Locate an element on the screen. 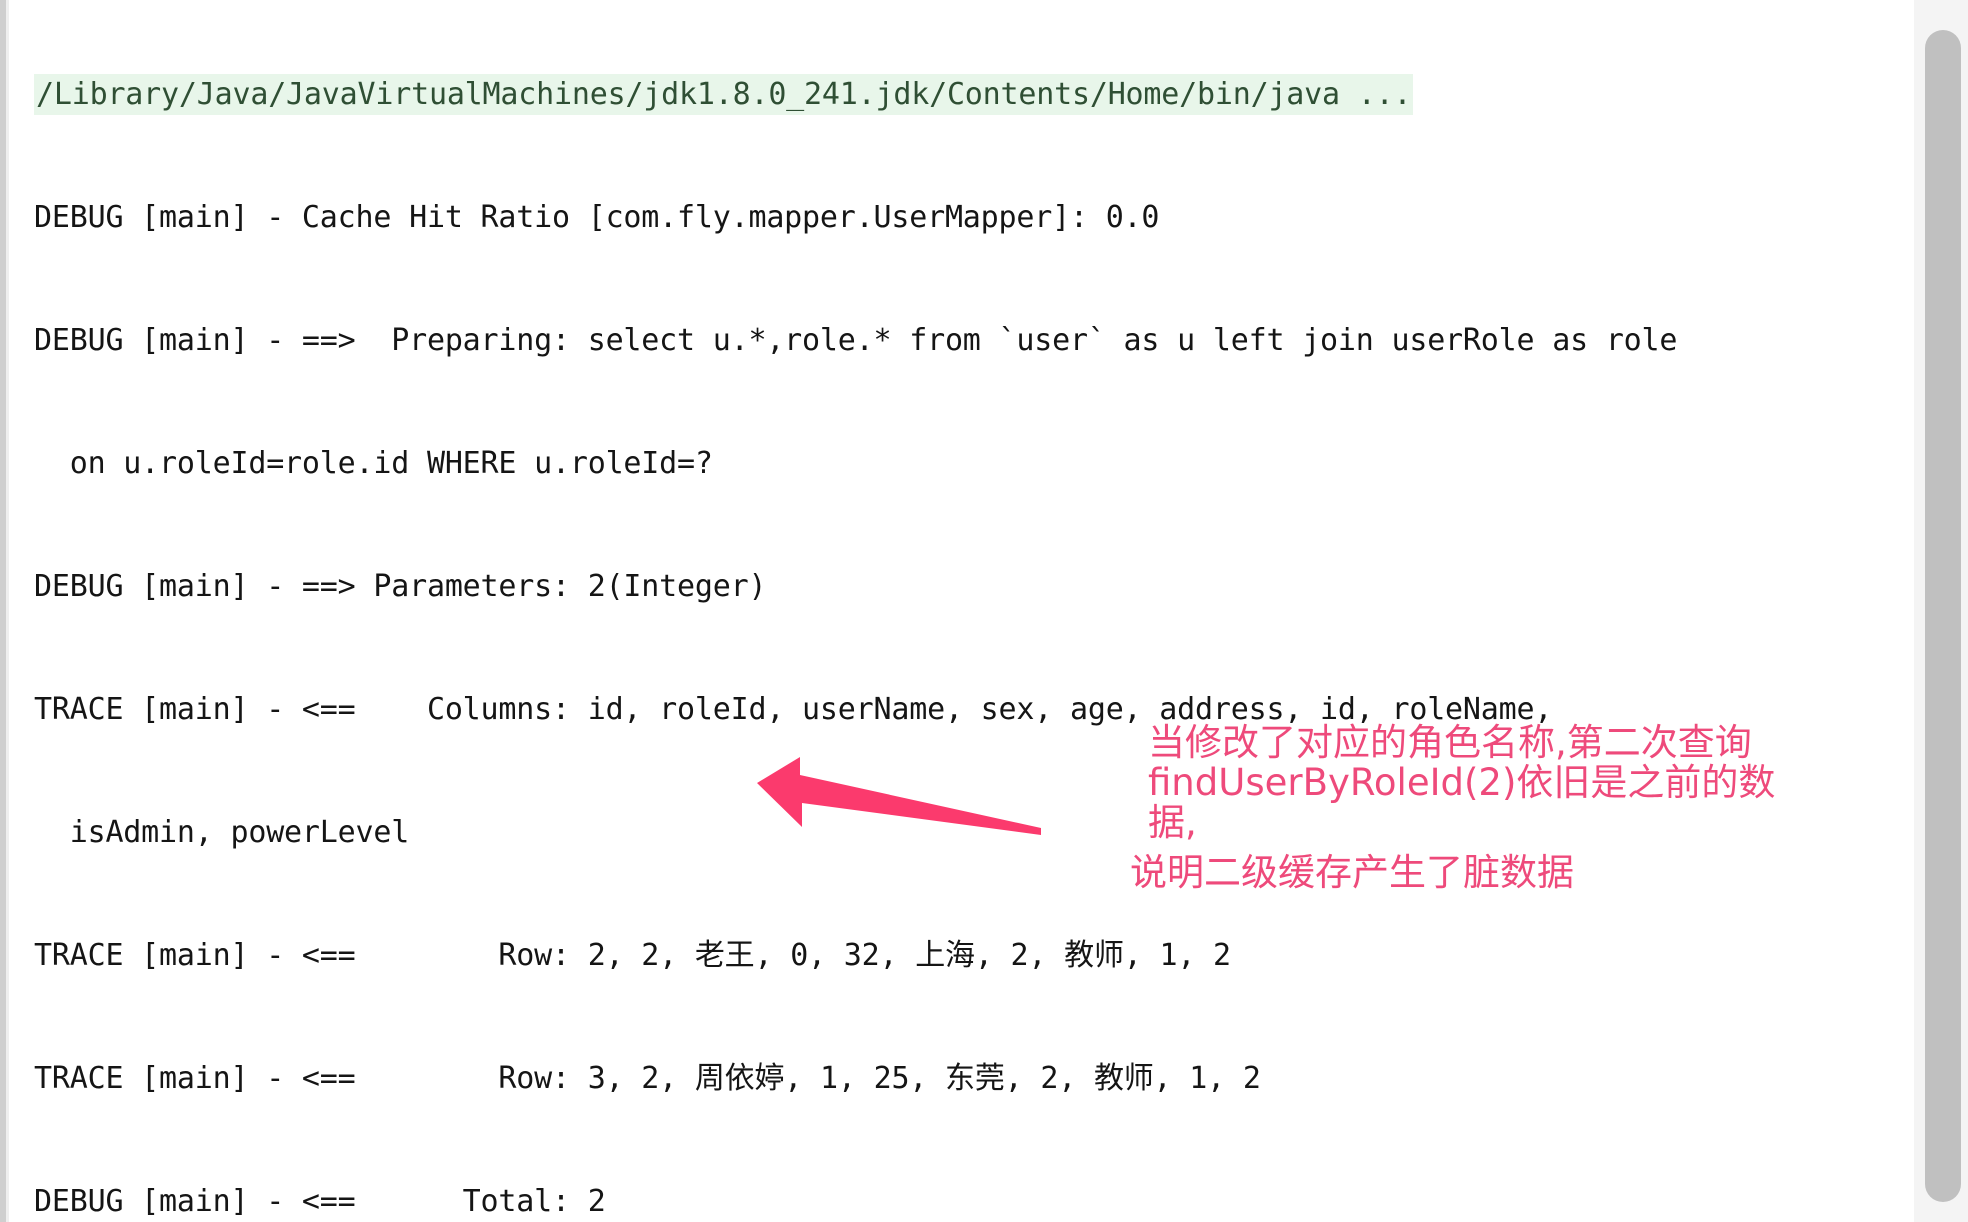  vertical-scrollbar-thumb is located at coordinates (1943, 616).